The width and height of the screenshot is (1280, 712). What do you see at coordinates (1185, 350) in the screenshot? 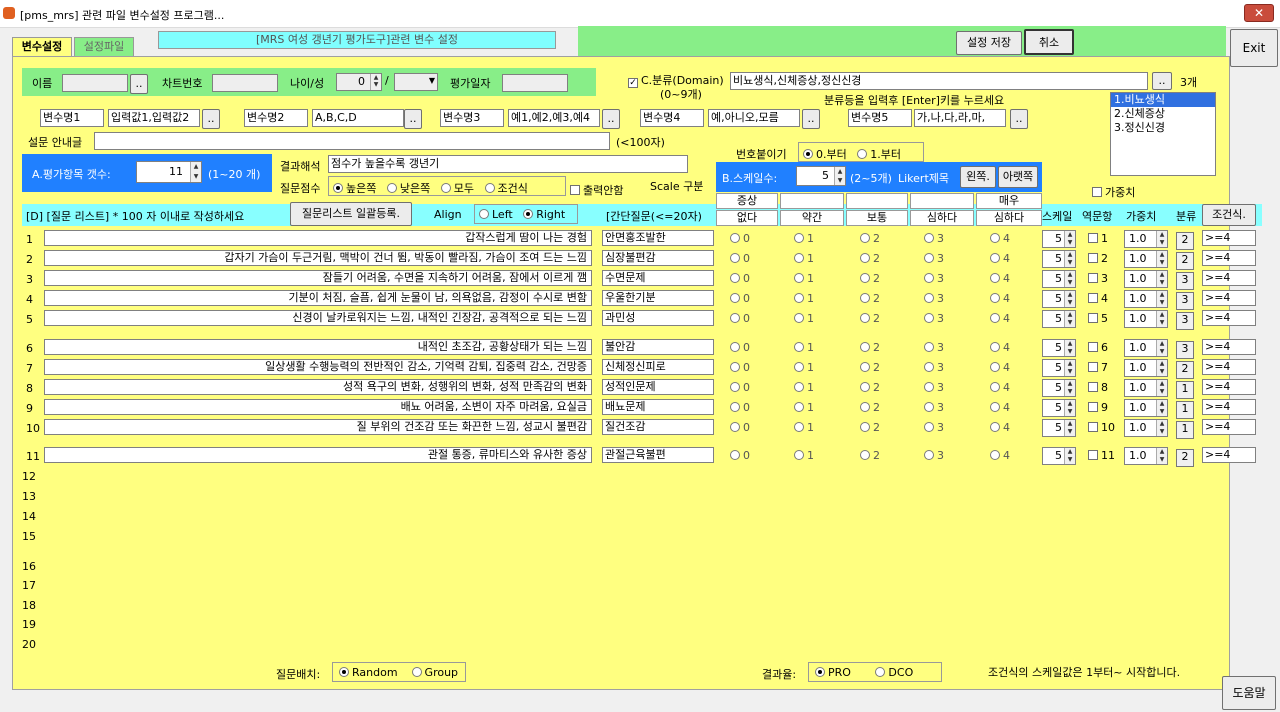
I see `category-button: 3` at bounding box center [1185, 350].